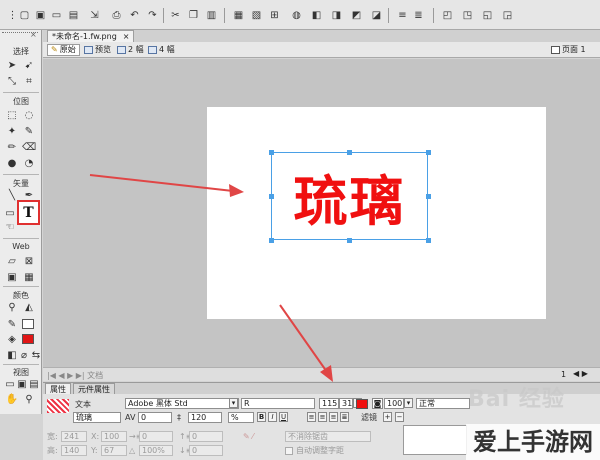 The width and height of the screenshot is (600, 460). What do you see at coordinates (428, 240) in the screenshot?
I see `handle-bottom-right` at bounding box center [428, 240].